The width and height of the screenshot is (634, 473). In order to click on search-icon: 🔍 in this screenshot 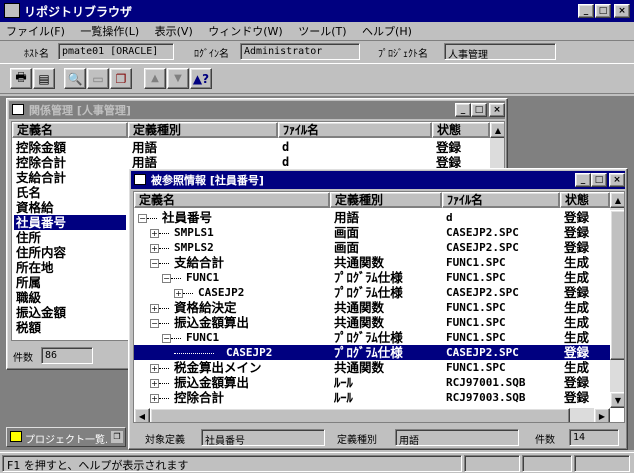, I will do `click(75, 78)`.